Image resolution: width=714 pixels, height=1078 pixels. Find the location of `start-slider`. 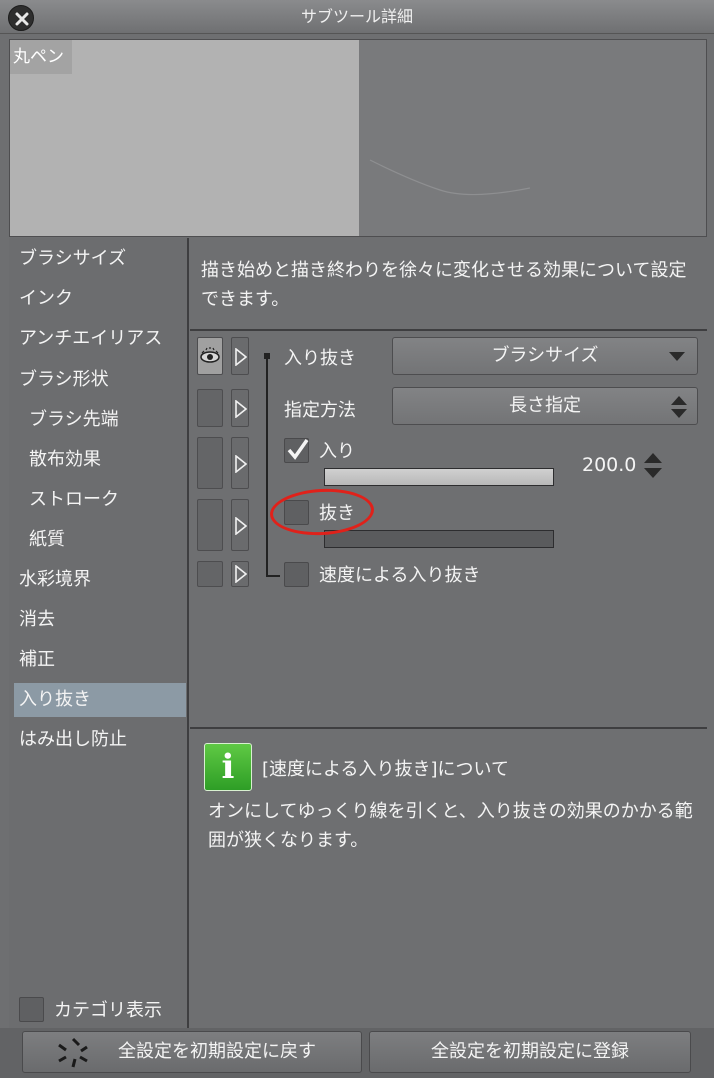

start-slider is located at coordinates (439, 477).